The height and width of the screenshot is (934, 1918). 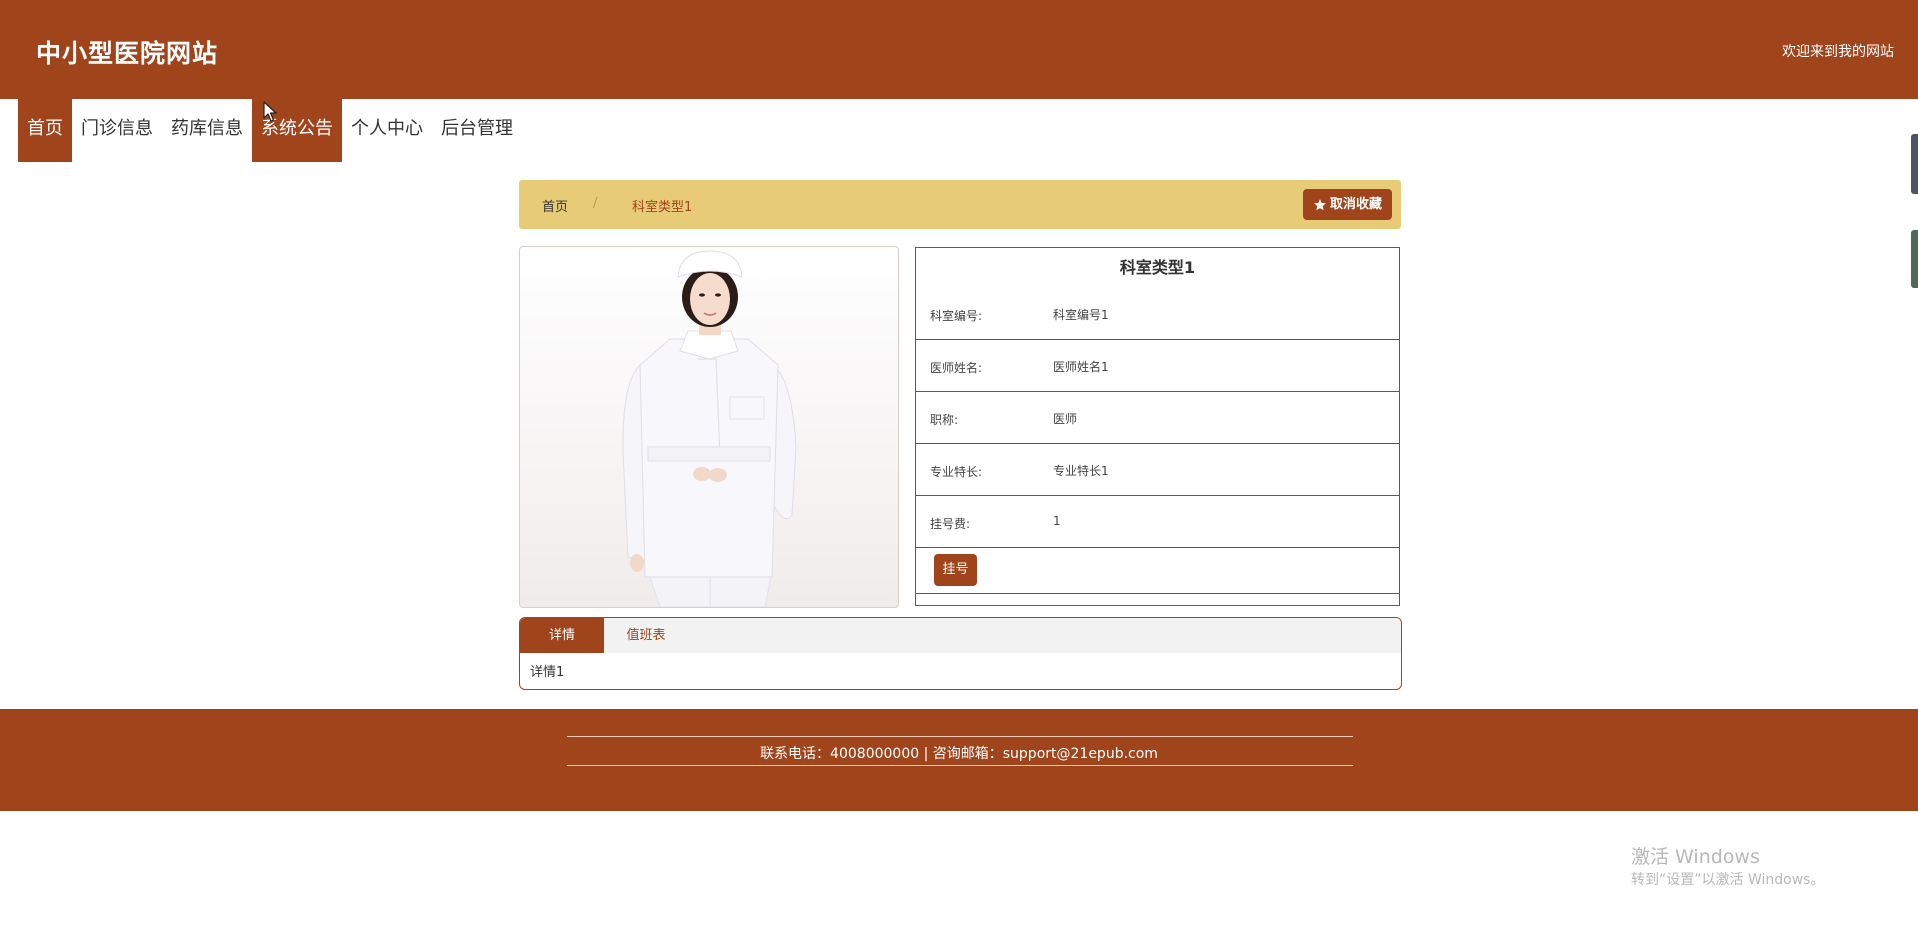 I want to click on detail-value: 医师, so click(x=1065, y=419).